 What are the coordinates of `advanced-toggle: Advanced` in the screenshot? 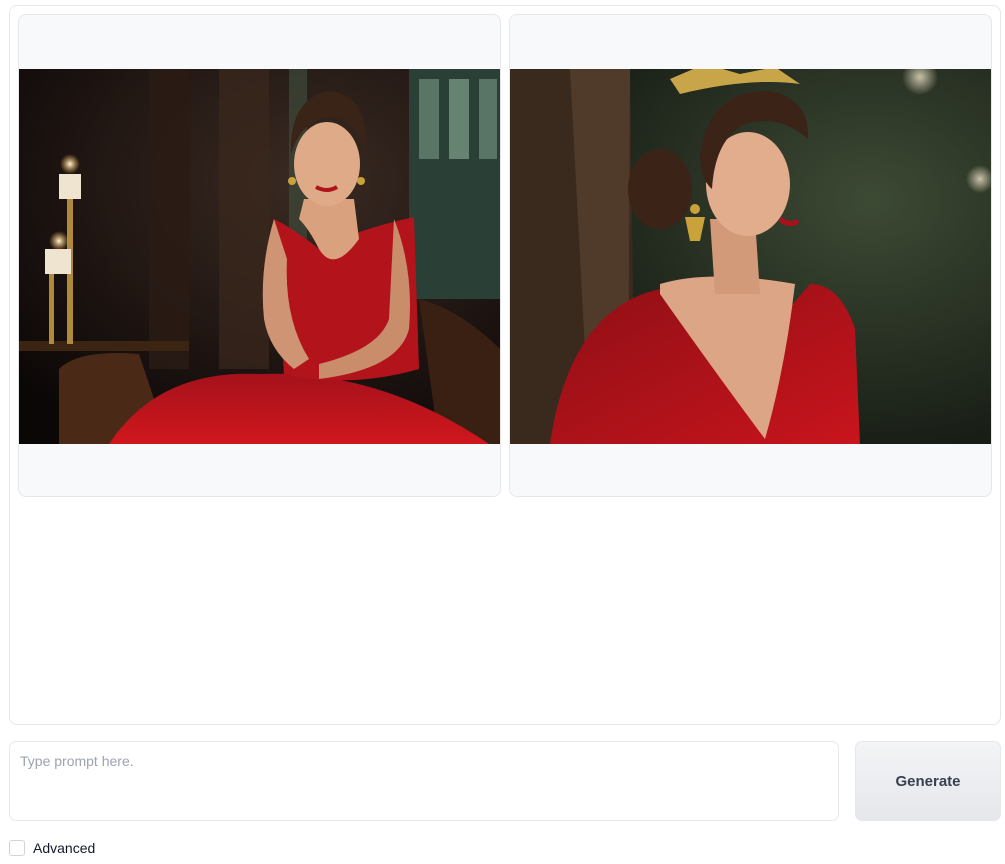 It's located at (52, 848).